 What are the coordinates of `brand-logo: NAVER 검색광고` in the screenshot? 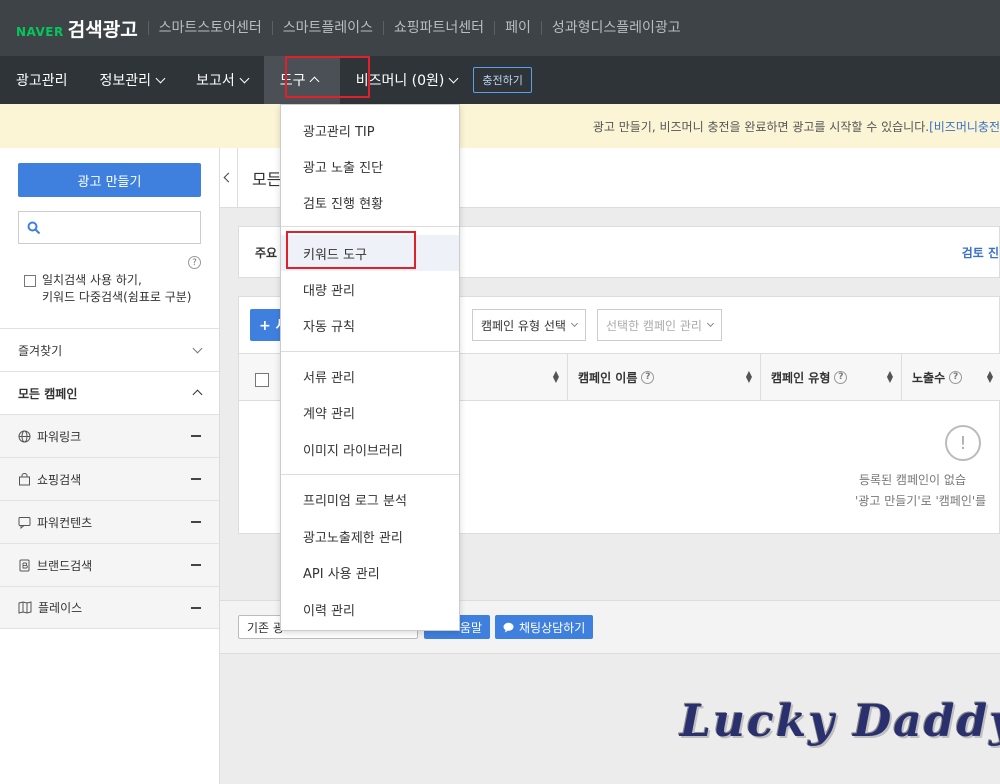 It's located at (77, 28).